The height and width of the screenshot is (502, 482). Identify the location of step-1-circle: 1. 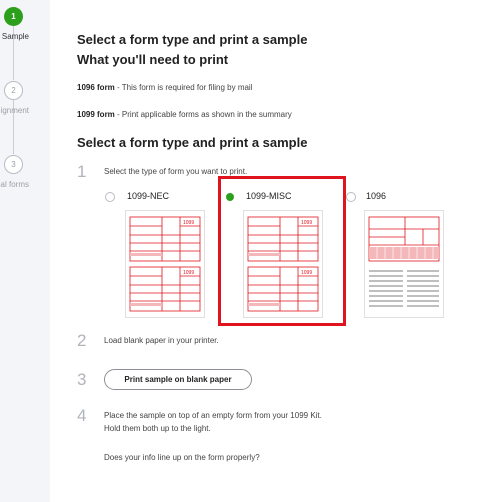
(13, 16).